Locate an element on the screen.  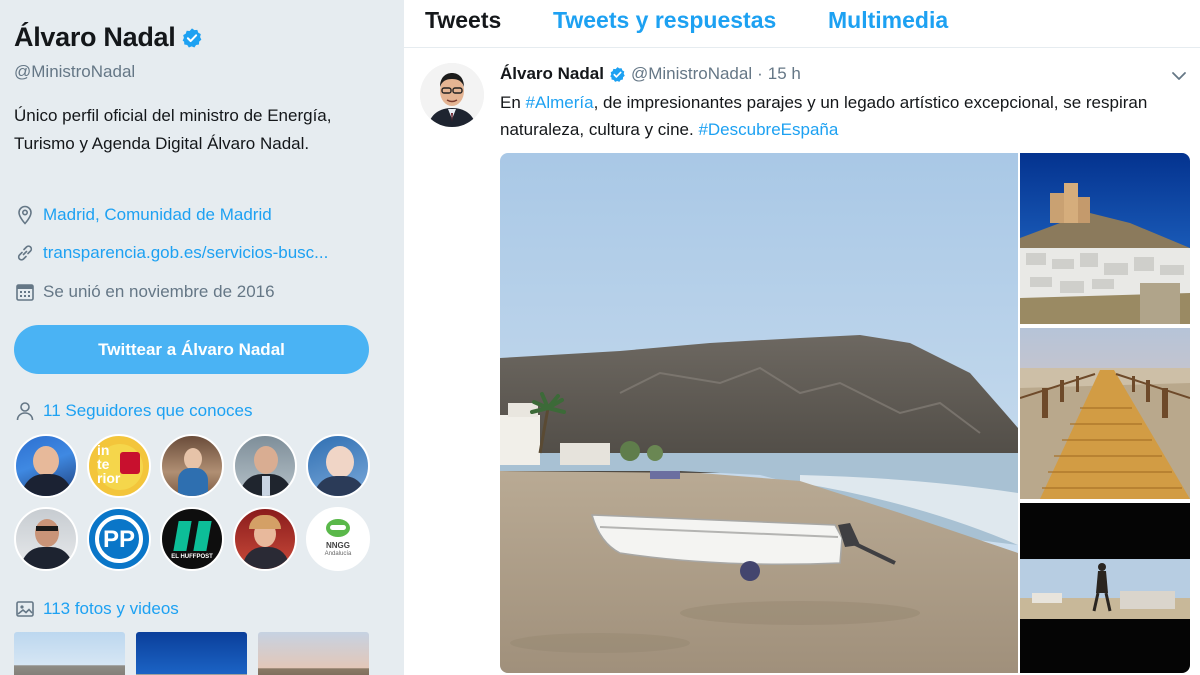
profile-joined: Se unió en noviembre de 2016 is located at coordinates (144, 292).